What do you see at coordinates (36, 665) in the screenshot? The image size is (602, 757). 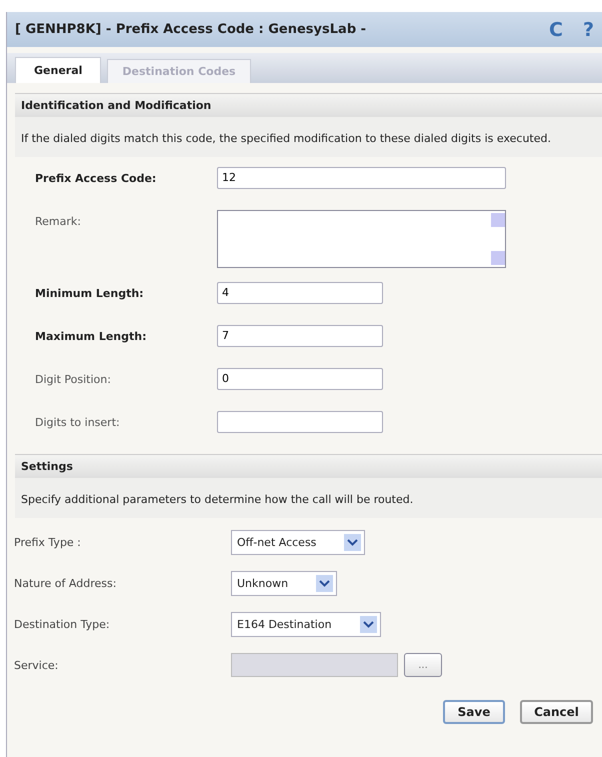 I see `field-label: Service:` at bounding box center [36, 665].